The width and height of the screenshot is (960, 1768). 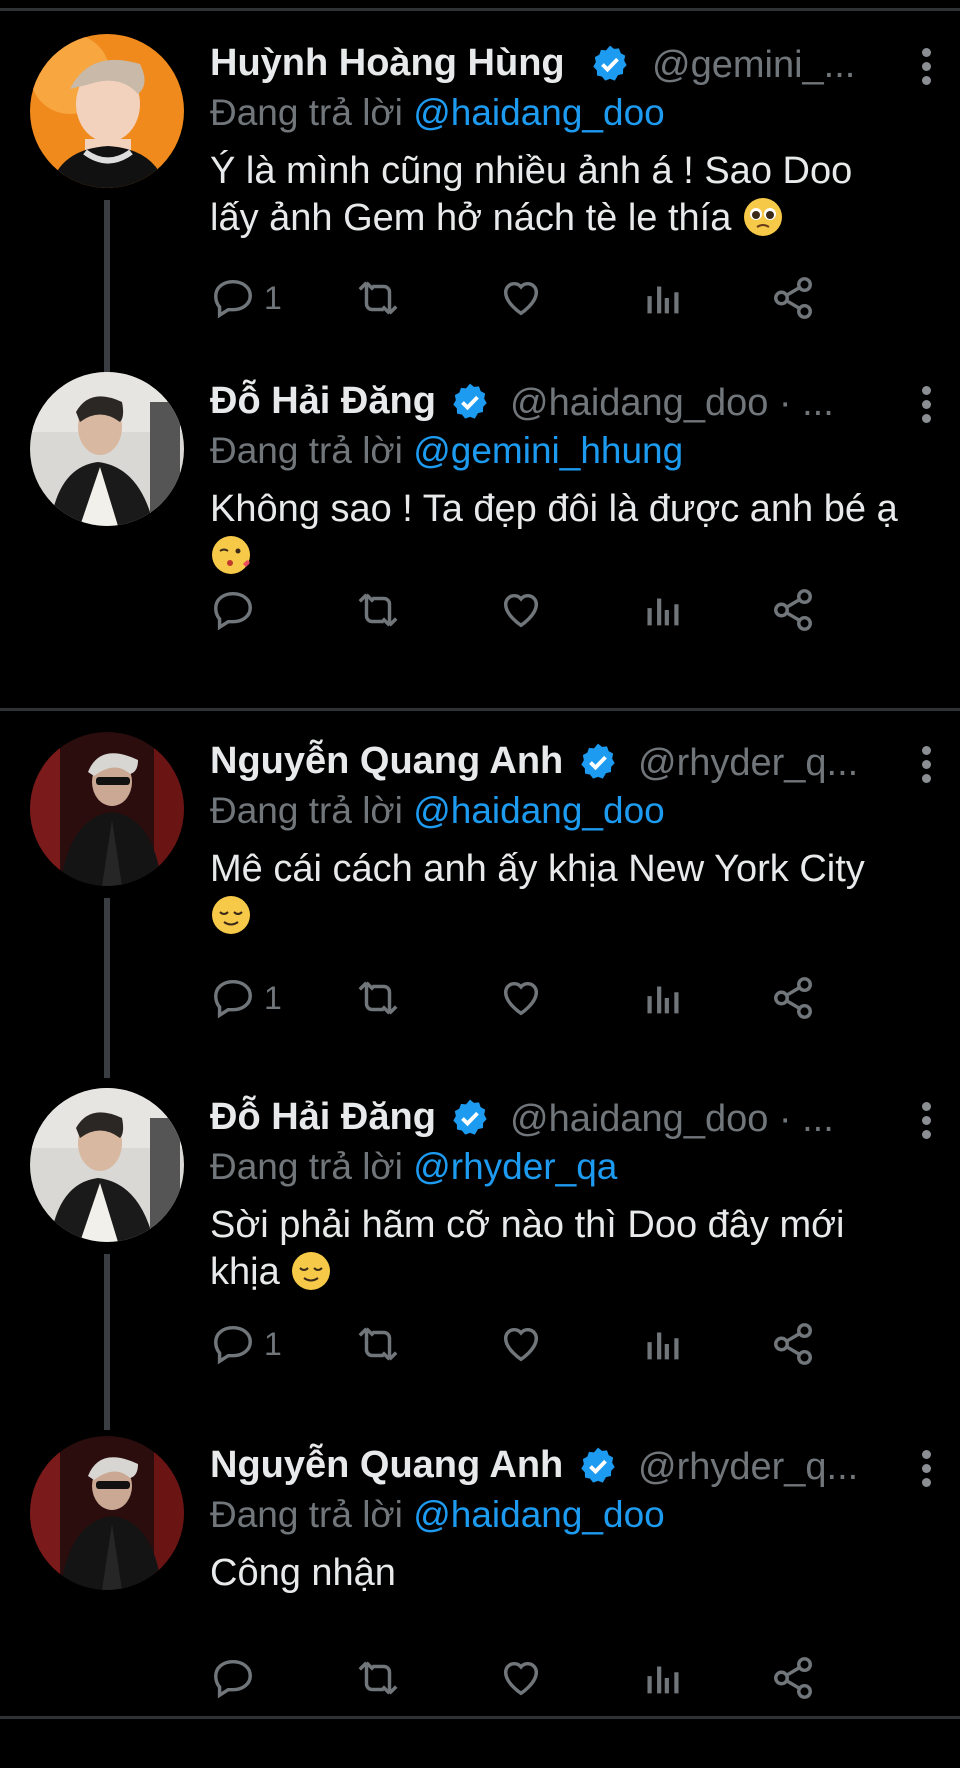 What do you see at coordinates (480, 709) in the screenshot?
I see `thread-divider` at bounding box center [480, 709].